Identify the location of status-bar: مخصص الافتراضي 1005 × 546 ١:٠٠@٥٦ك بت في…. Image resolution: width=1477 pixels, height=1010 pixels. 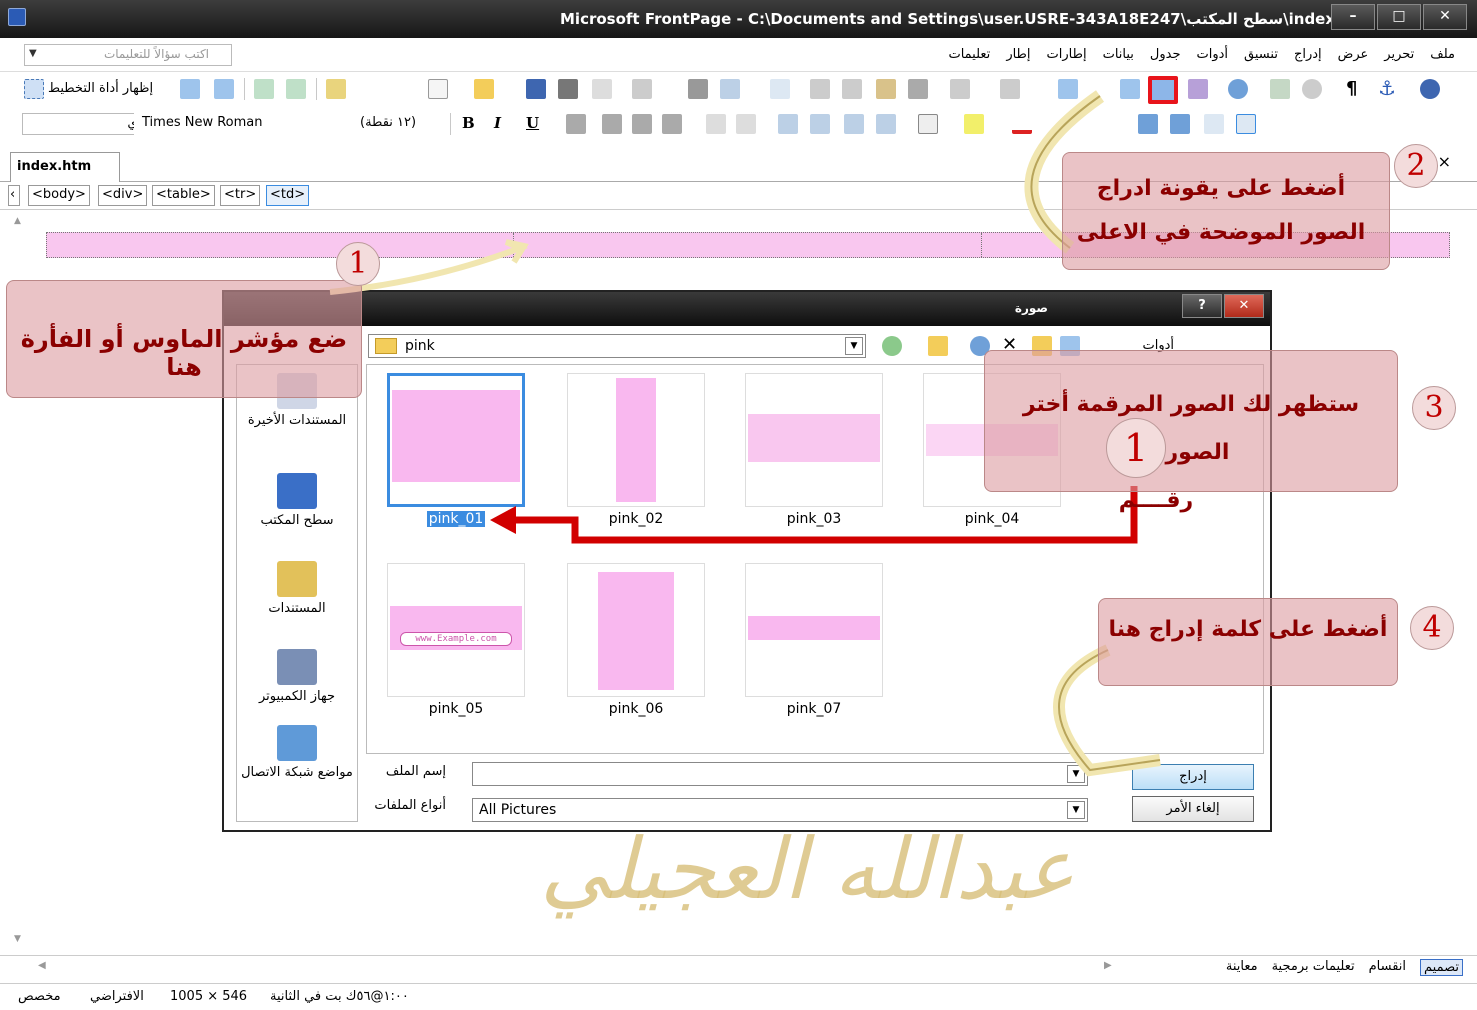
(738, 996).